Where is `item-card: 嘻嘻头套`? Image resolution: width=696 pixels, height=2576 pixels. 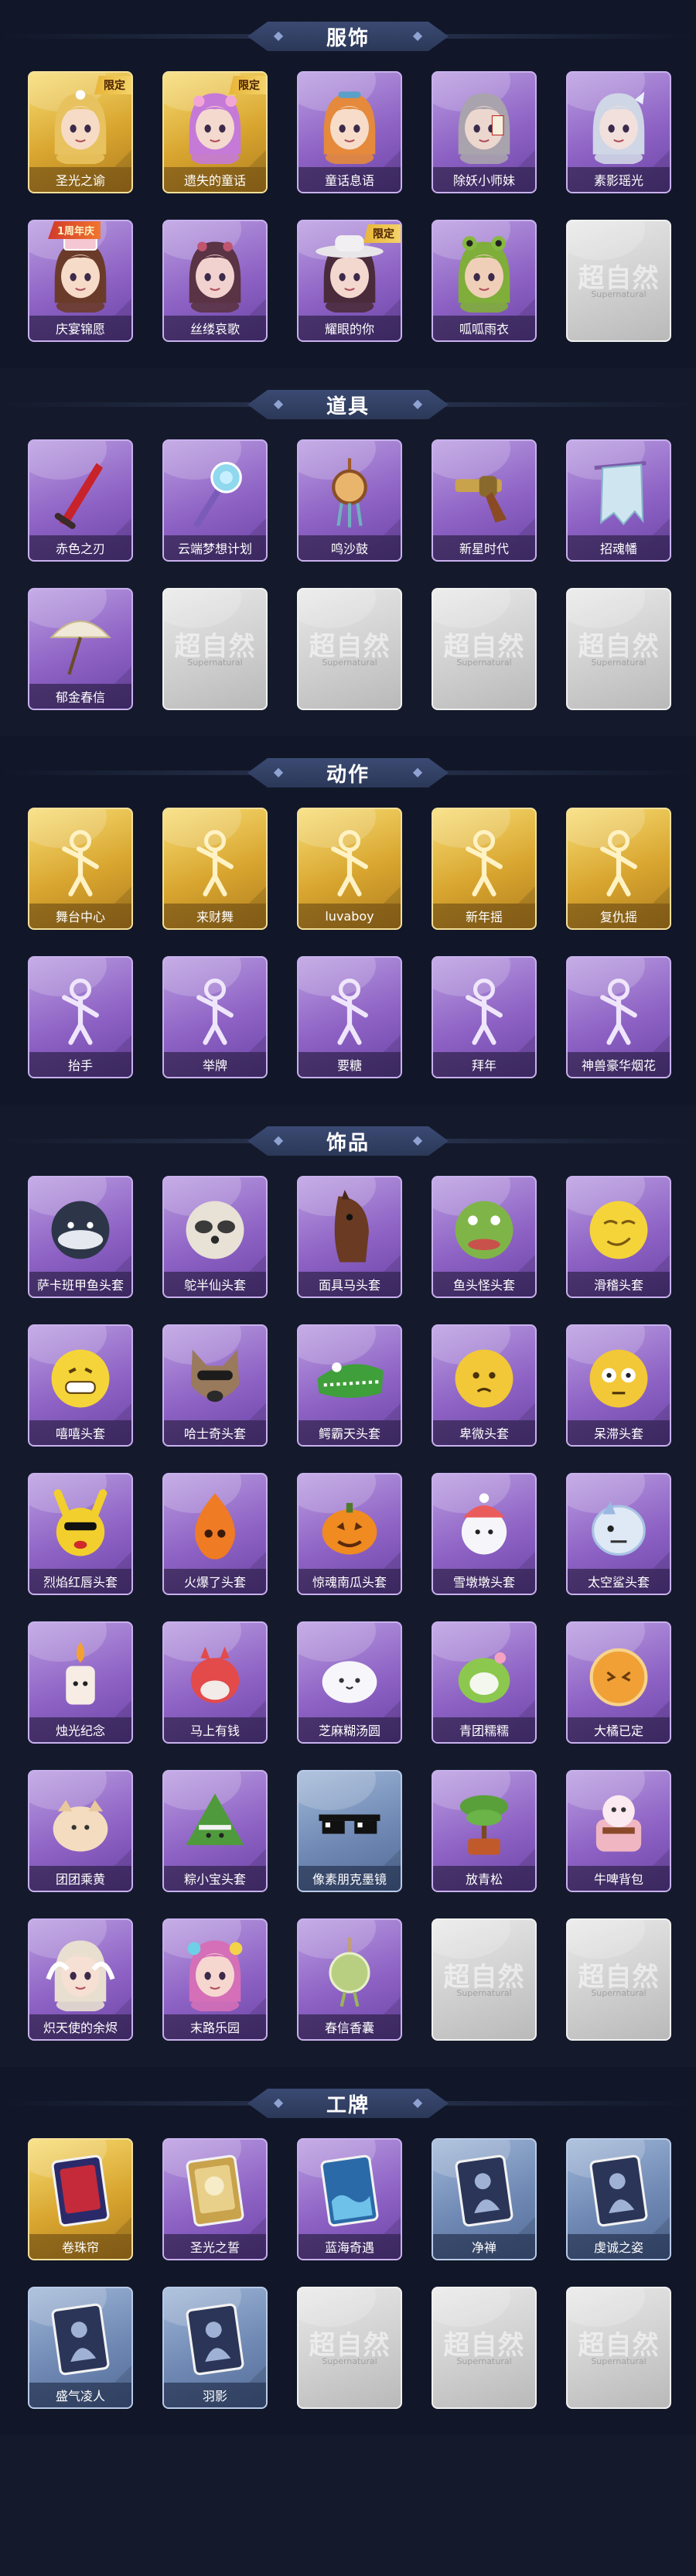
item-card: 嘻嘻头套 is located at coordinates (80, 1385).